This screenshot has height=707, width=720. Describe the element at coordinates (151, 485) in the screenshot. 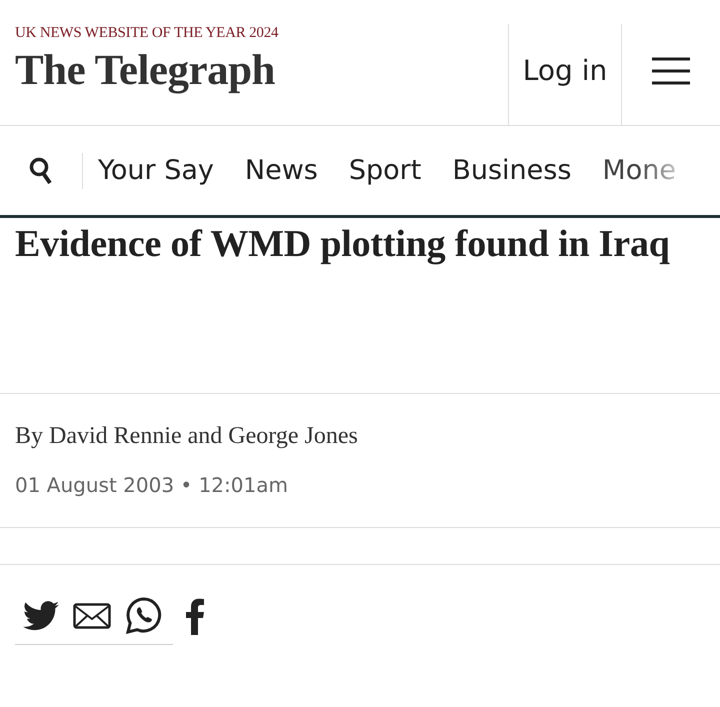

I see `publish-date: 01 August 2003 • 12:01am` at that location.